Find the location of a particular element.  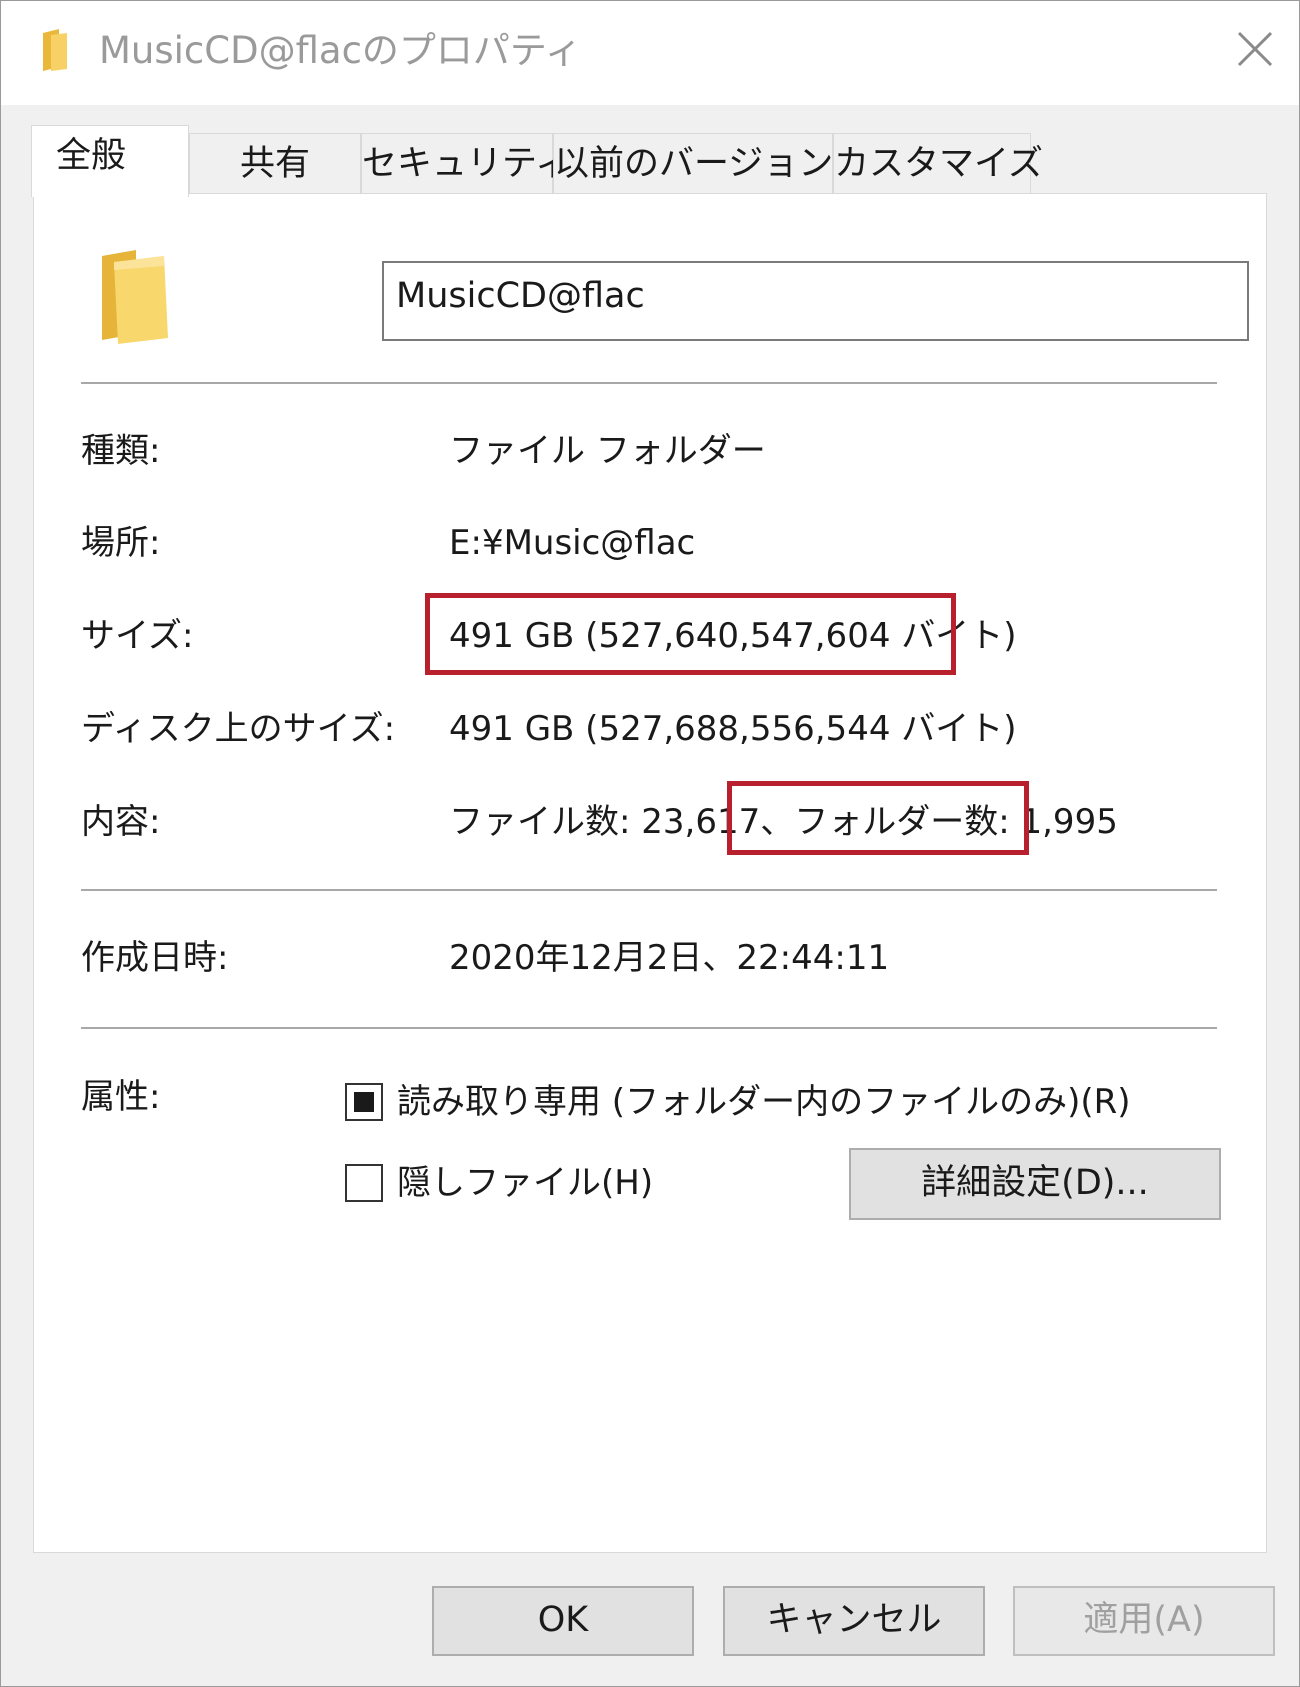

contents-label: 内容: is located at coordinates (121, 822).